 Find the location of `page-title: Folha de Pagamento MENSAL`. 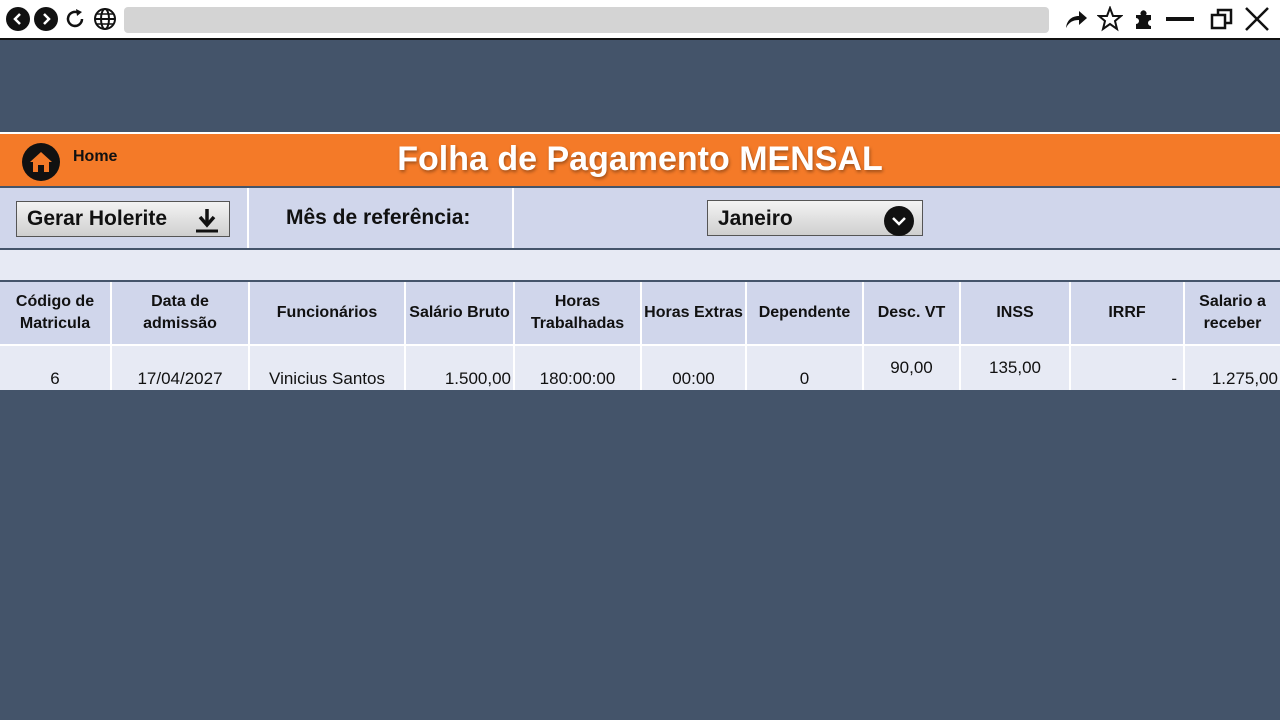

page-title: Folha de Pagamento MENSAL is located at coordinates (640, 159).